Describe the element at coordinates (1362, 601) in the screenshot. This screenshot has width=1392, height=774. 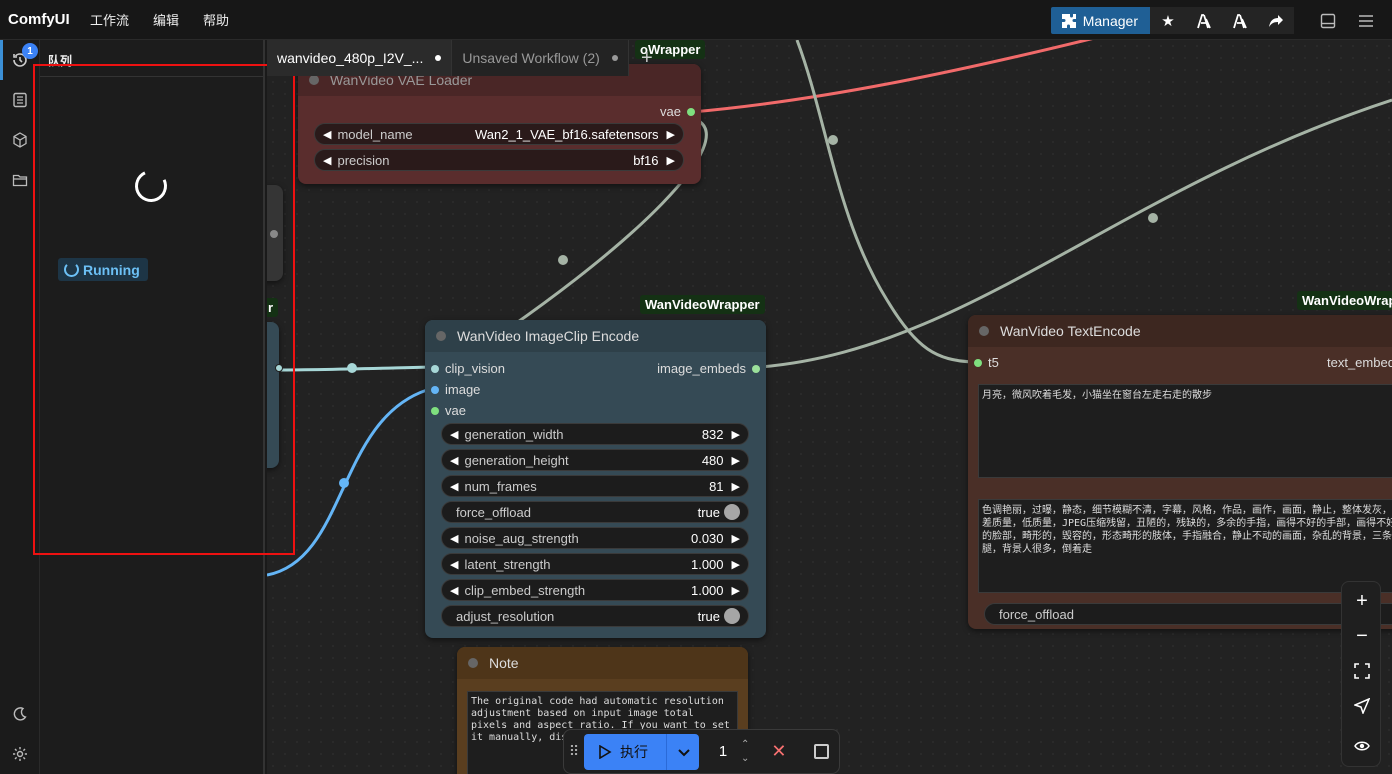
I see `zoom-in-icon: +` at that location.